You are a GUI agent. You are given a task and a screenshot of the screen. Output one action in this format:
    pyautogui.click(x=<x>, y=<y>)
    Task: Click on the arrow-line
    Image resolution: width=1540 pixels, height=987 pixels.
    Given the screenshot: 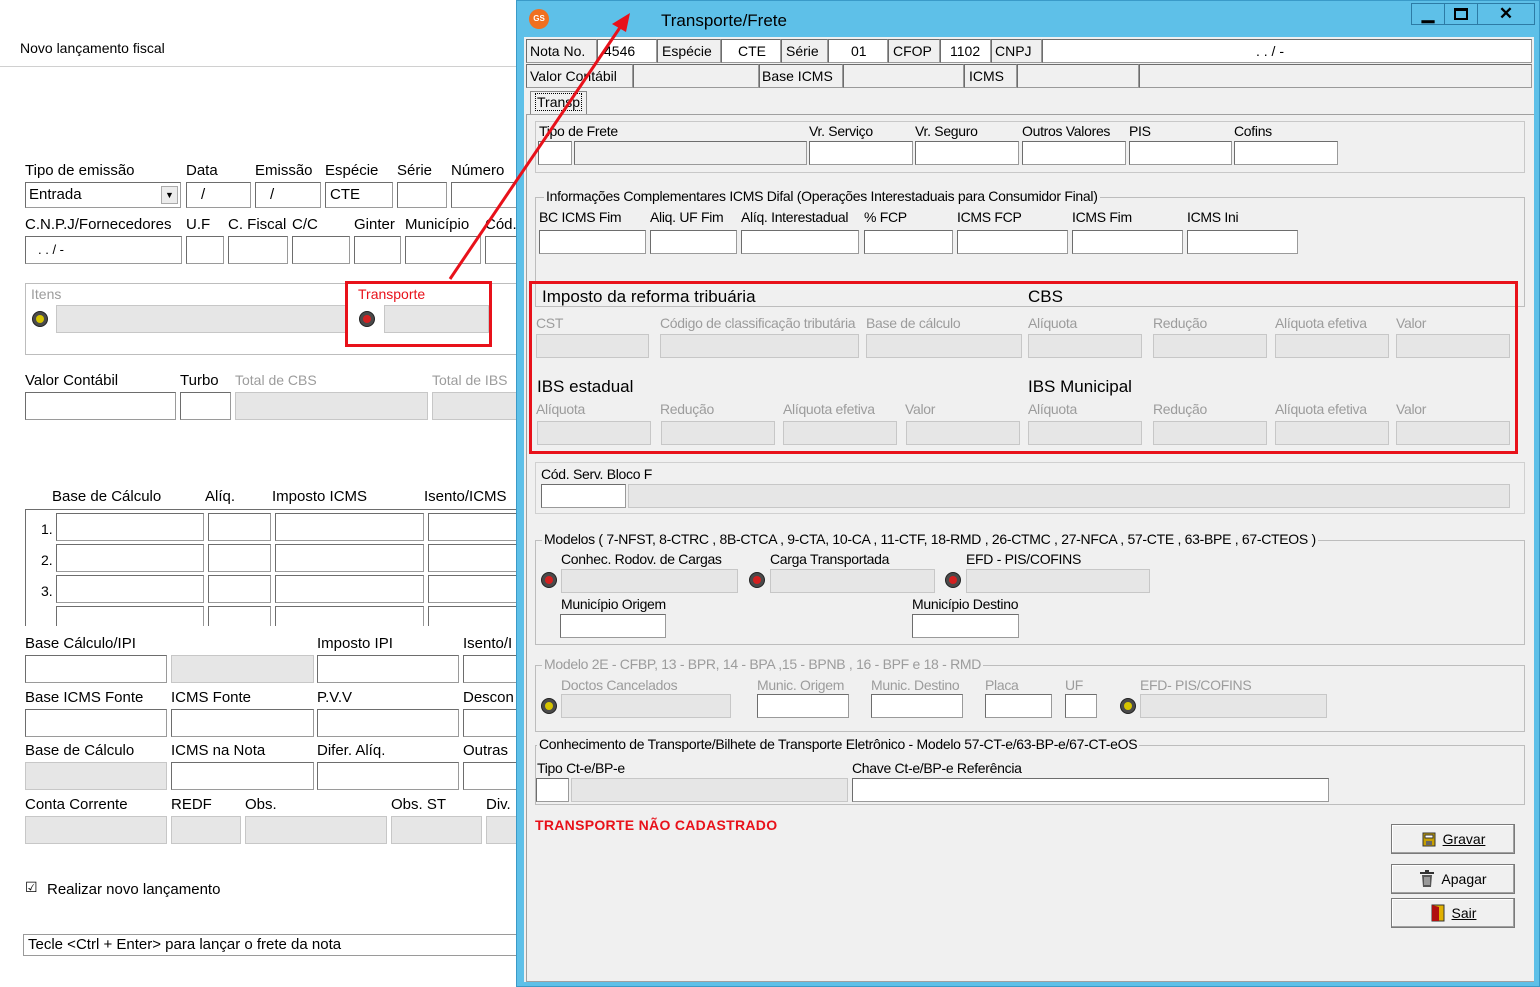 What is the action you would take?
    pyautogui.click(x=535, y=152)
    